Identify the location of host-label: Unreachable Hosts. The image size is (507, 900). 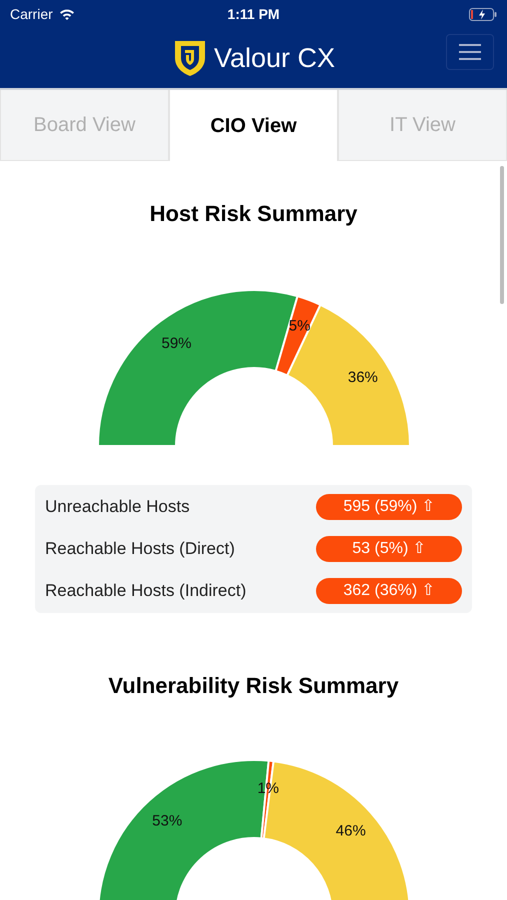
(117, 507).